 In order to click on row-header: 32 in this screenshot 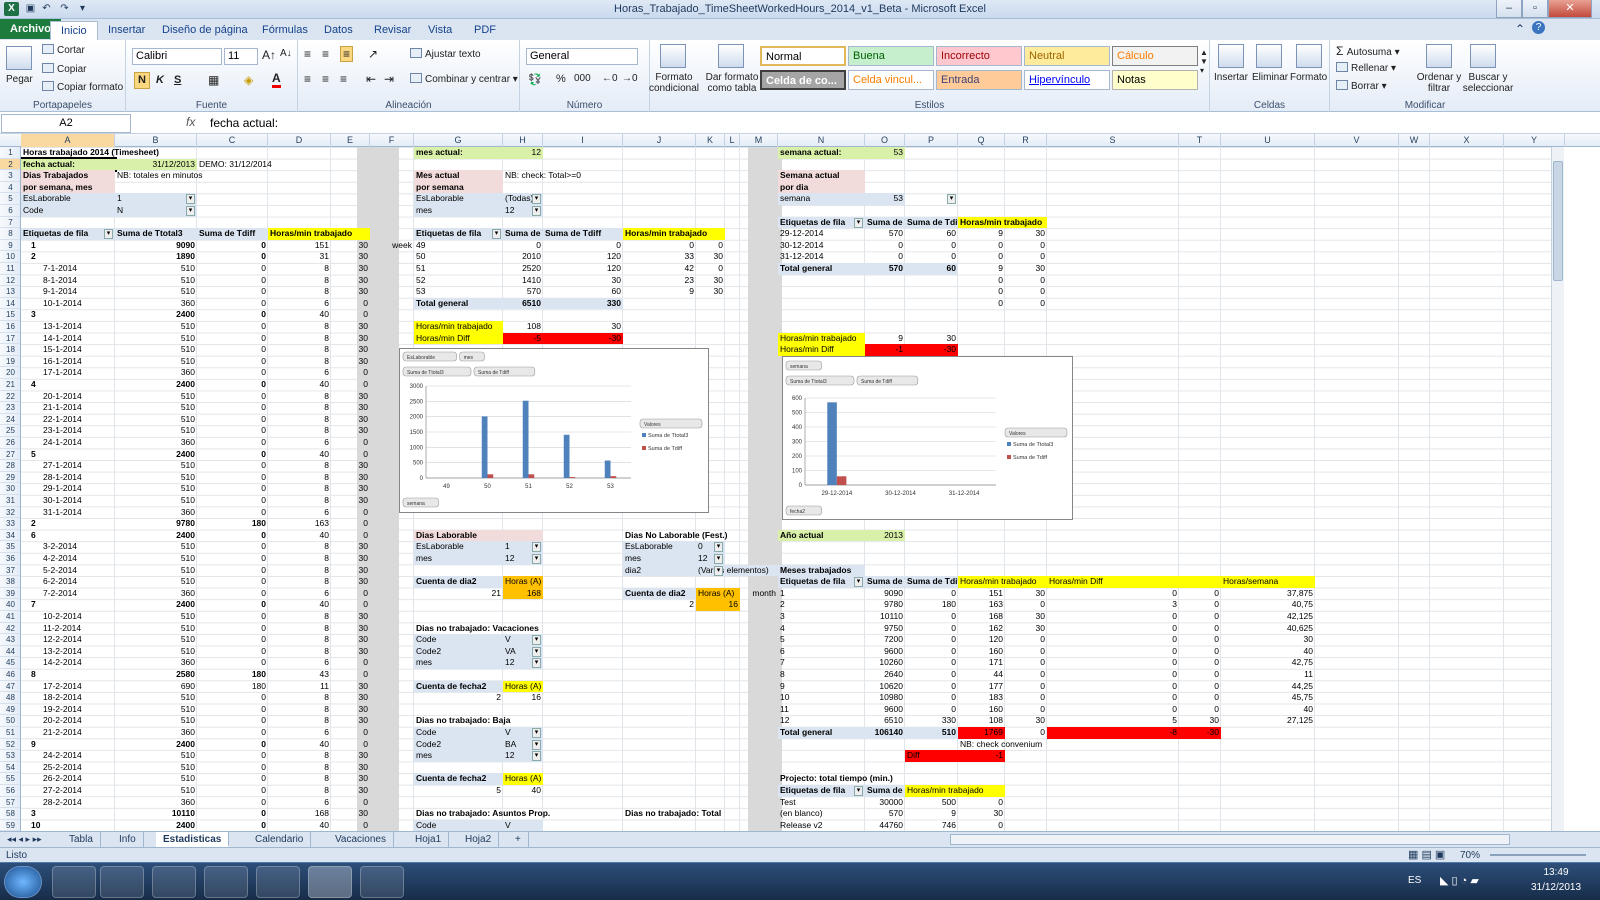, I will do `click(10, 513)`.